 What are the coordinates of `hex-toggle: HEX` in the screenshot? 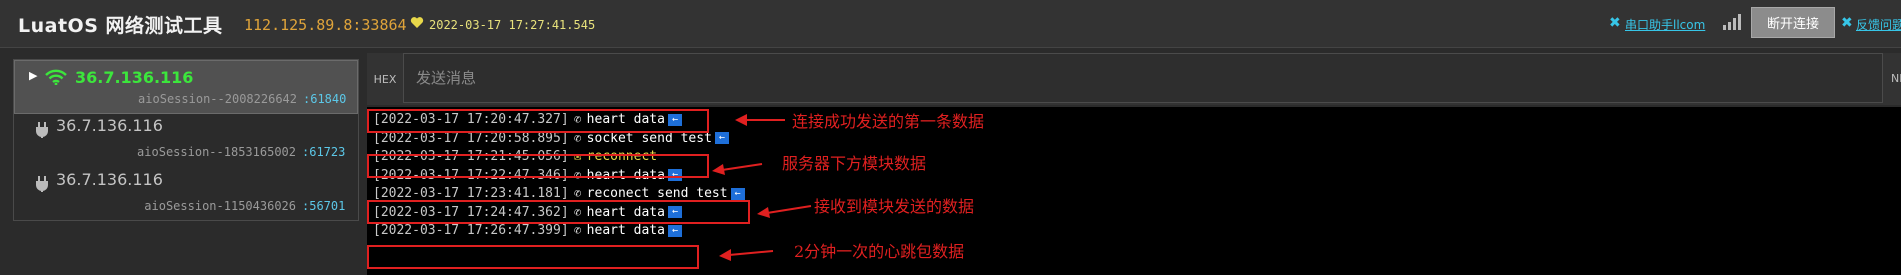 It's located at (385, 79).